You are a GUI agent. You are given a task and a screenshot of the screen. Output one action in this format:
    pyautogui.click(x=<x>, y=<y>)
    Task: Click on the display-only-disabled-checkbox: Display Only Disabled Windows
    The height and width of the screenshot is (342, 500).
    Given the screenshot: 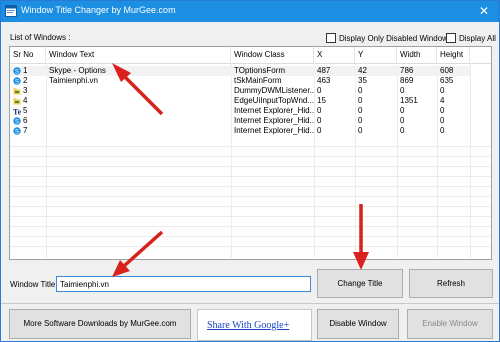 What is the action you would take?
    pyautogui.click(x=389, y=38)
    